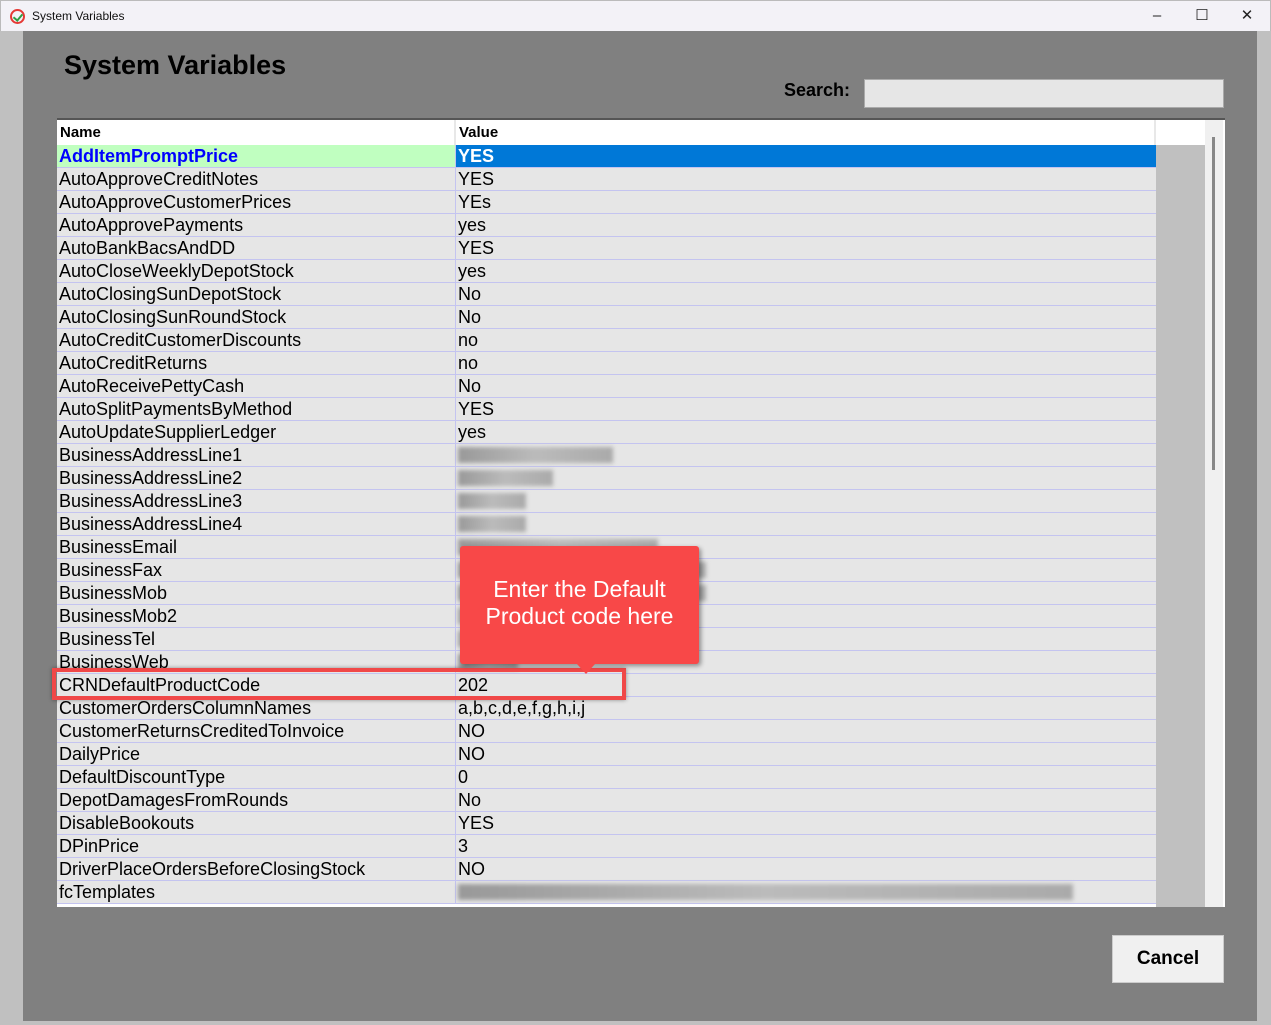 The width and height of the screenshot is (1271, 1025). I want to click on table-row: AutoBankBacsAndDD YES, so click(607, 248).